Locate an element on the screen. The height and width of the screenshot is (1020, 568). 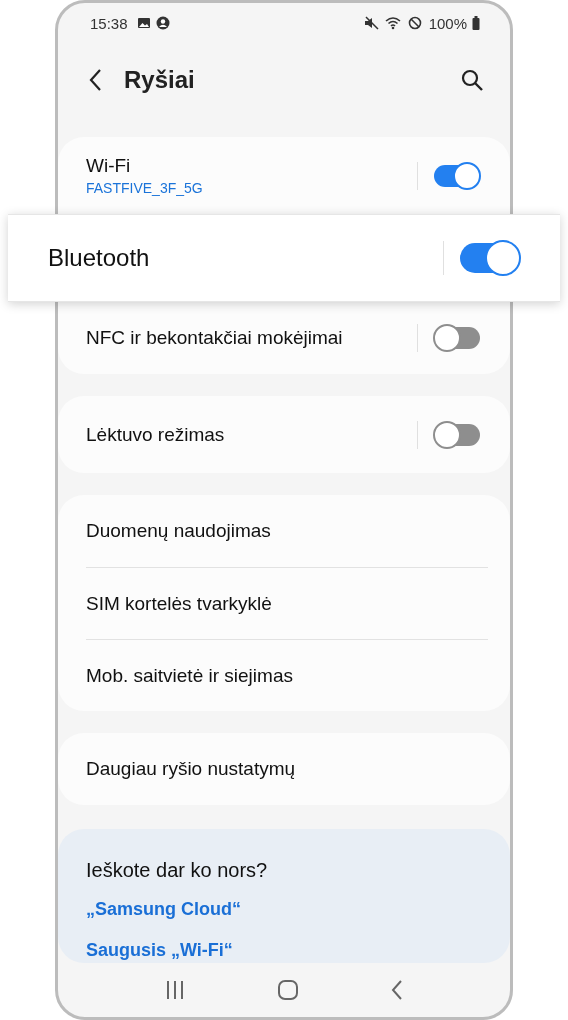
battery-percent: 100% is located at coordinates (447, 23).